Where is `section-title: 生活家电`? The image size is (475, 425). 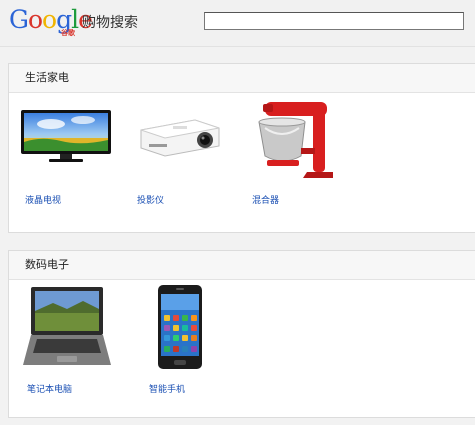
section-title: 生活家电 is located at coordinates (242, 78).